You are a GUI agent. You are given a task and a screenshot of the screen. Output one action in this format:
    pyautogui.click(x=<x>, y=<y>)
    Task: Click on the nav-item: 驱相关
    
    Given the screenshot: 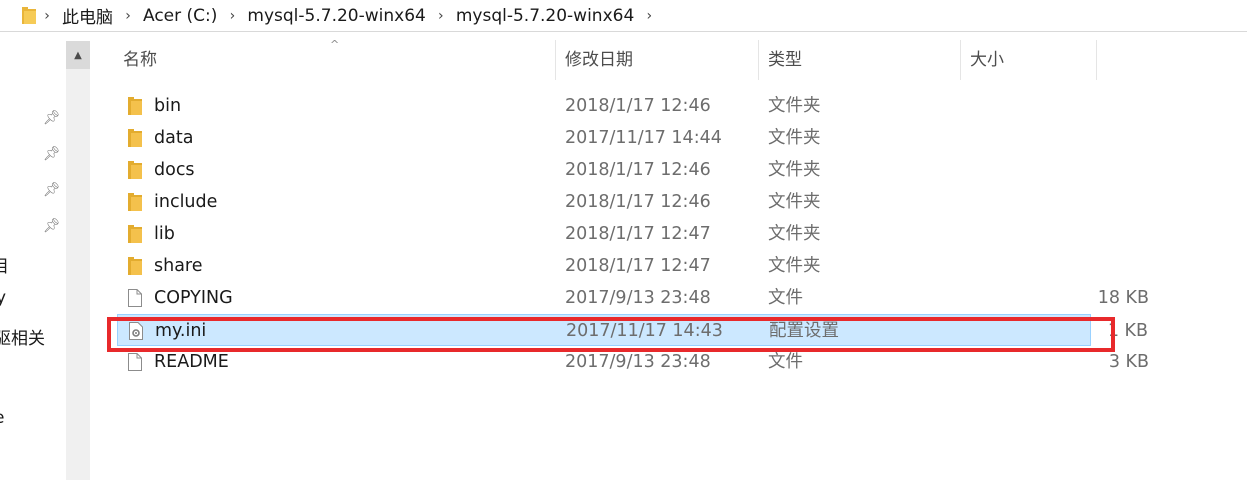 What is the action you would take?
    pyautogui.click(x=22, y=336)
    